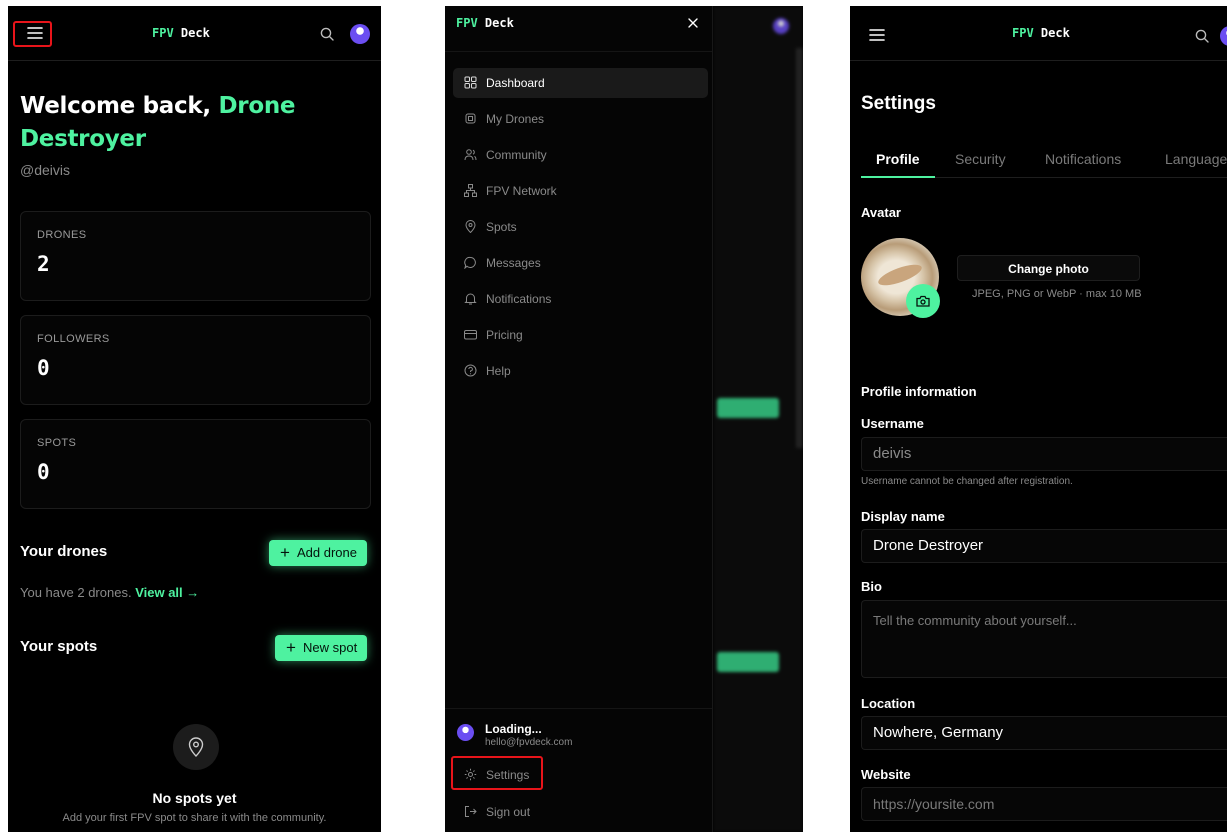 The height and width of the screenshot is (835, 1227). What do you see at coordinates (886, 774) in the screenshot?
I see `website-label: Website` at bounding box center [886, 774].